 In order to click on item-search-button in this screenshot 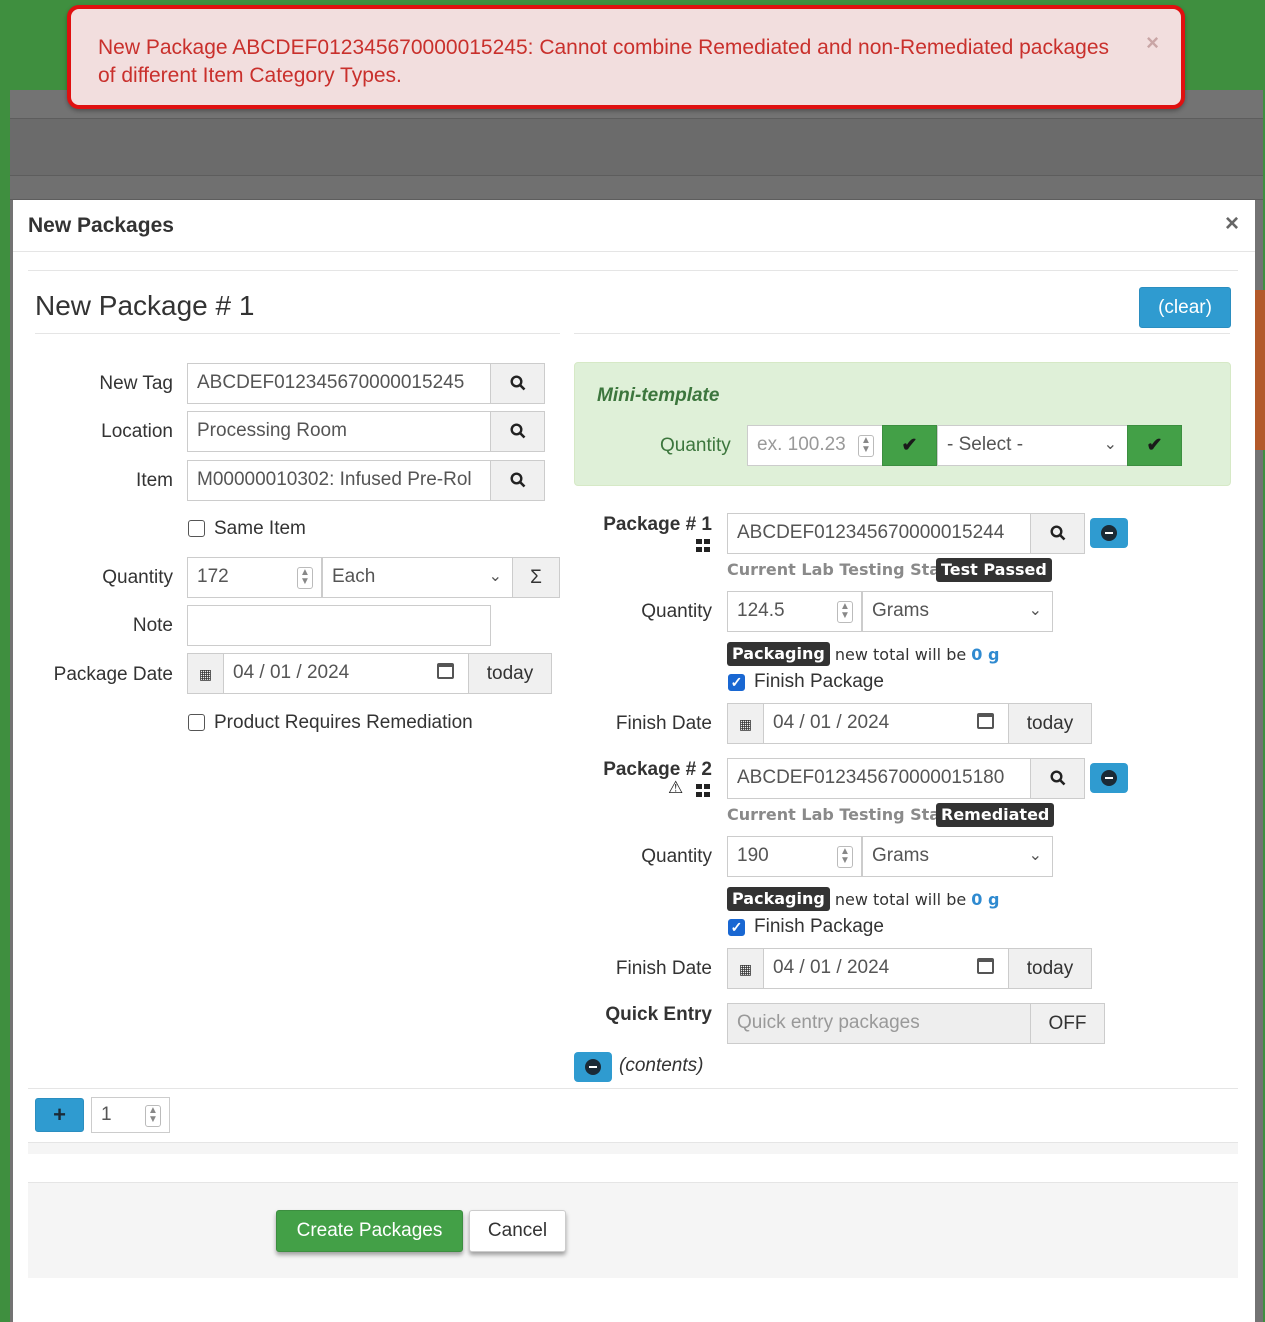, I will do `click(517, 480)`.